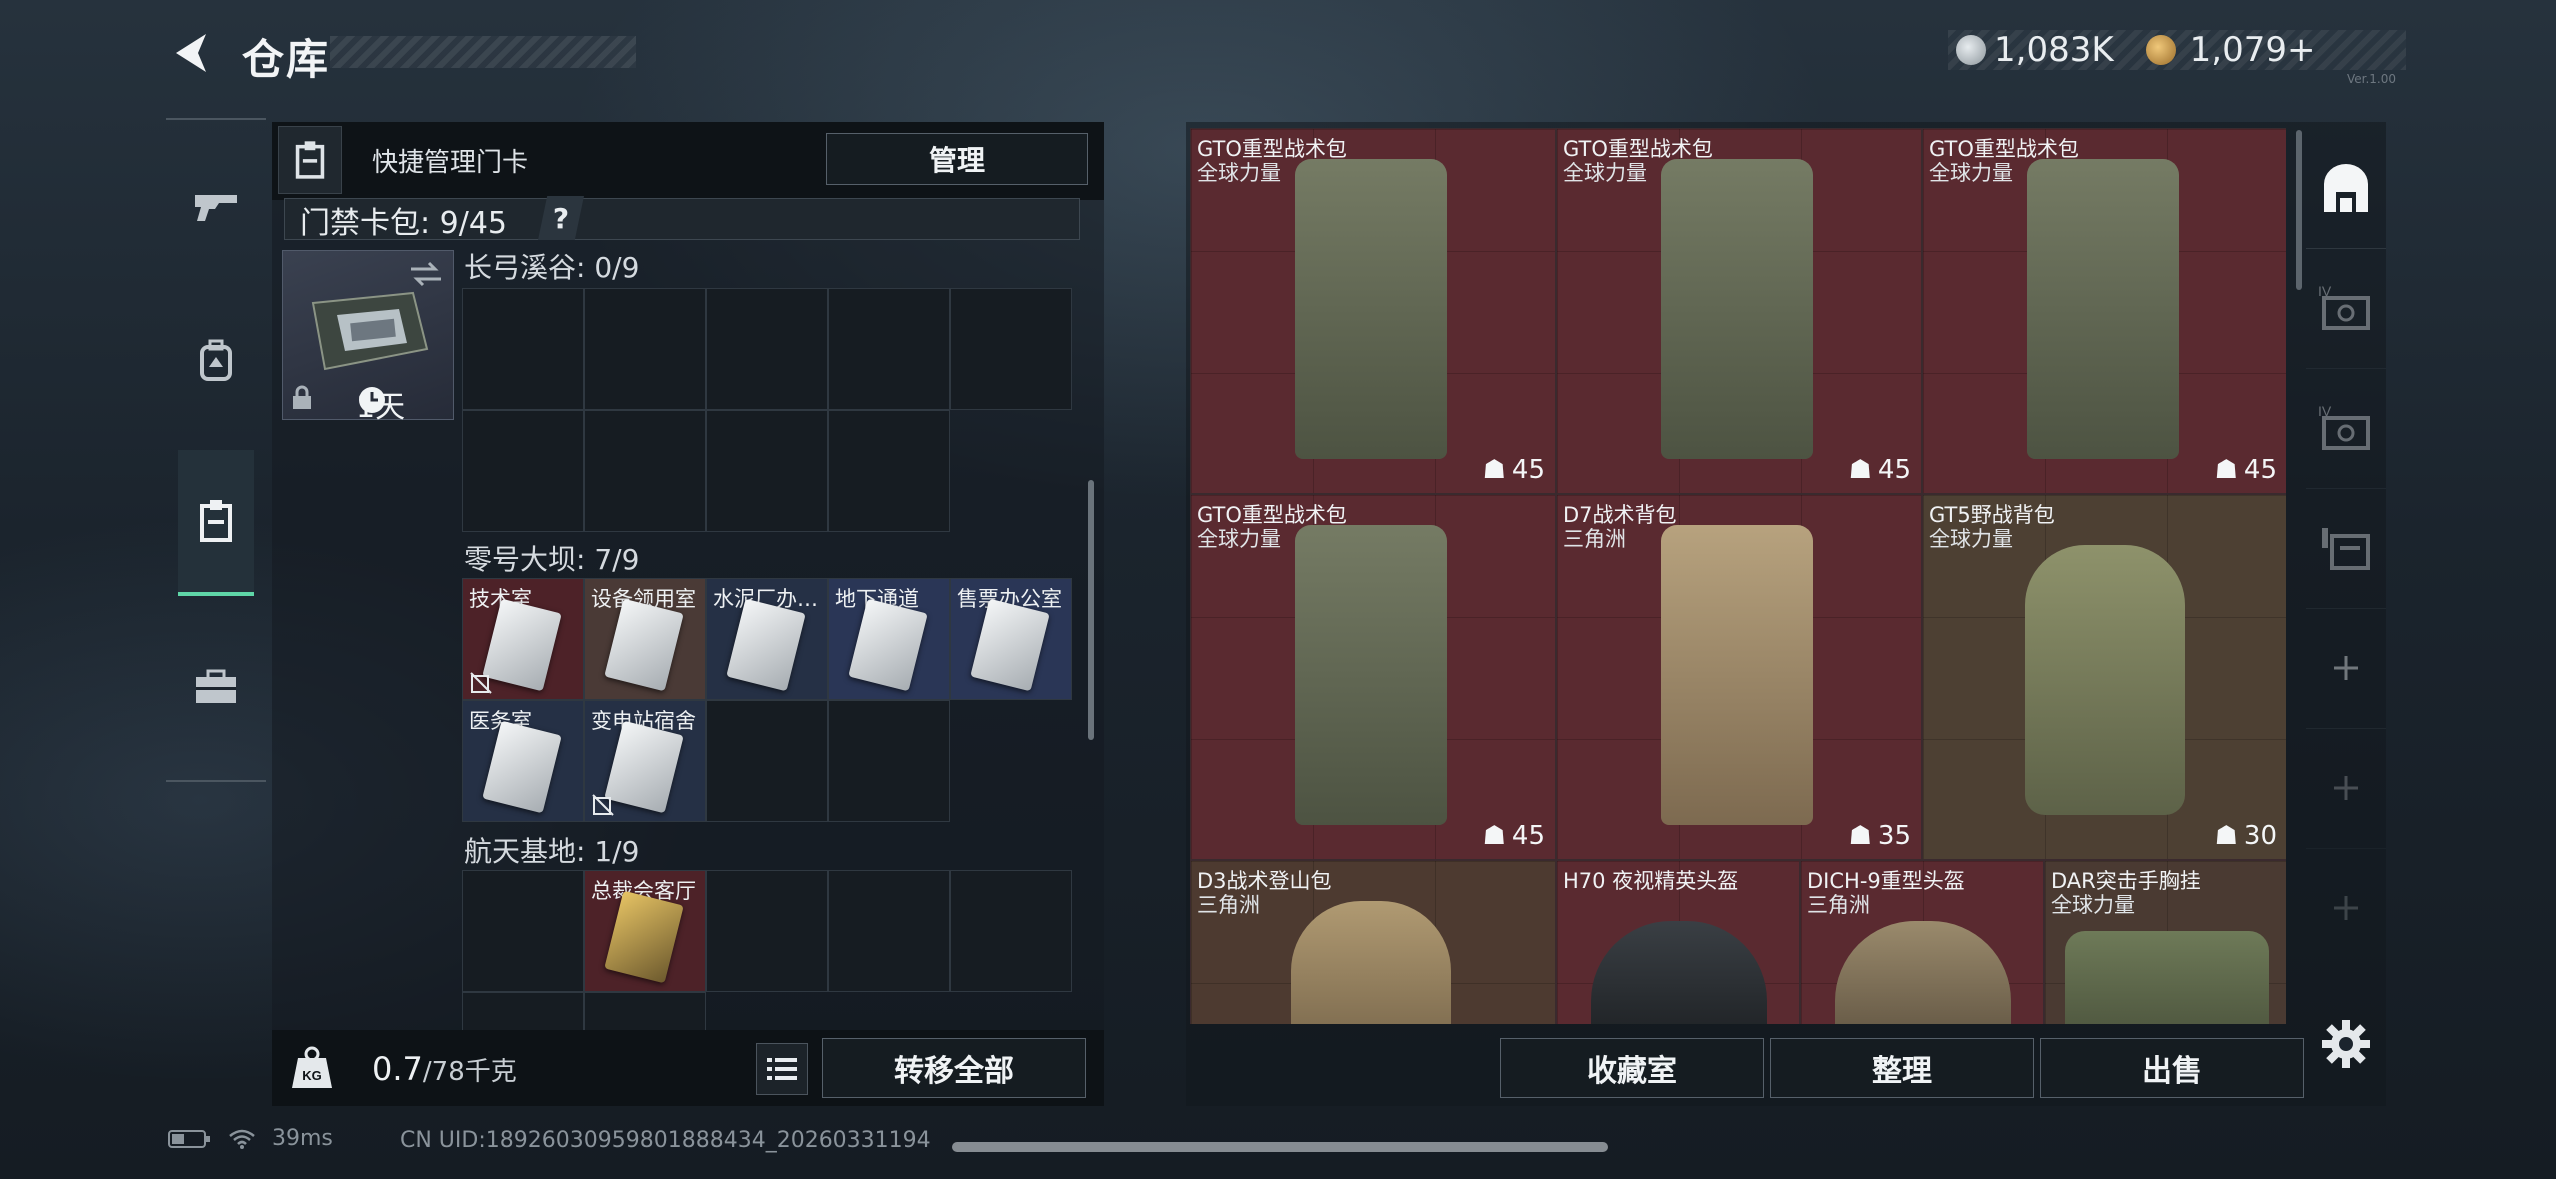 The width and height of the screenshot is (2556, 1179). I want to click on storage-item: DICH-9重型头盔 三角洲, so click(1922, 942).